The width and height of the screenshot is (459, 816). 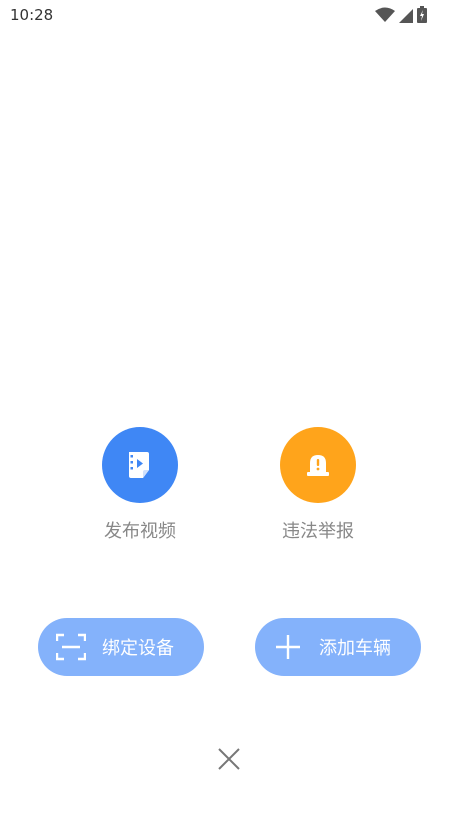 What do you see at coordinates (138, 648) in the screenshot?
I see `bind-device-label: 绑定设备` at bounding box center [138, 648].